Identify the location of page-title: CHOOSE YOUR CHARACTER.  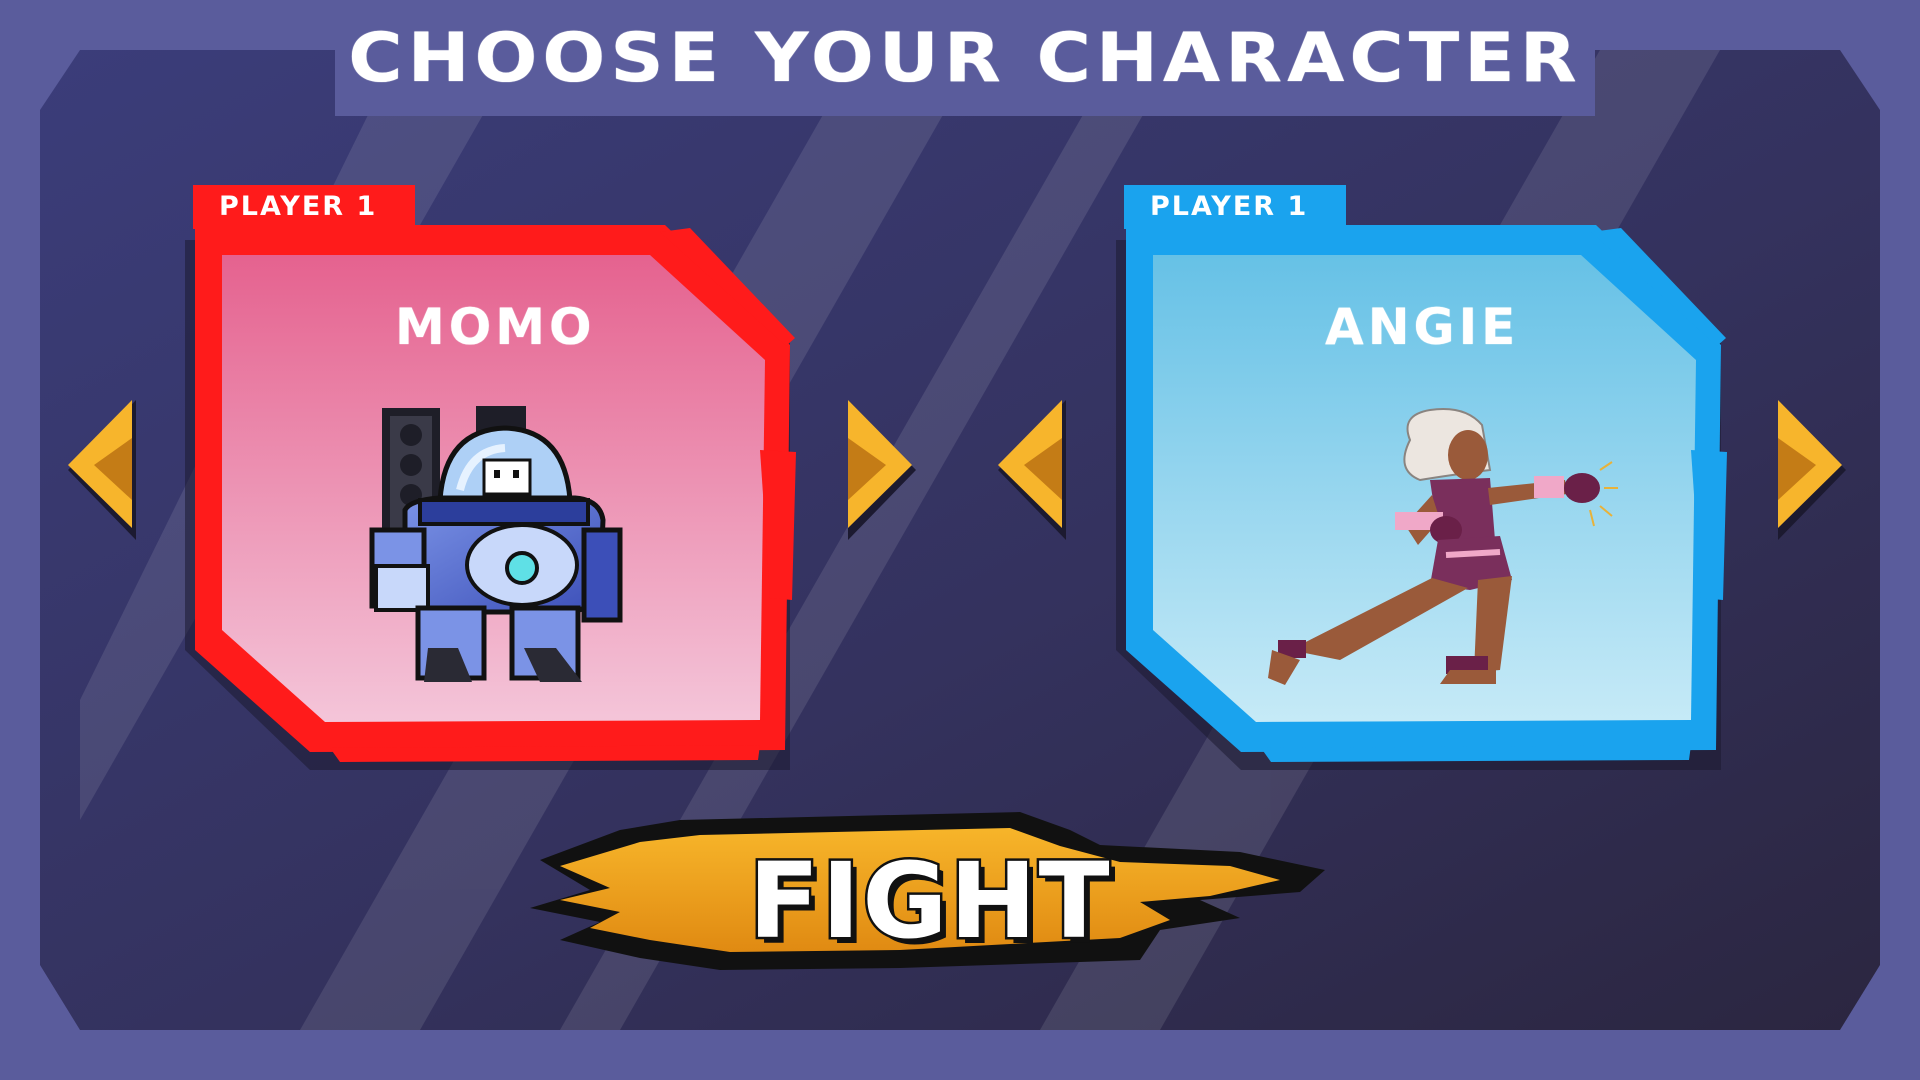
(965, 58).